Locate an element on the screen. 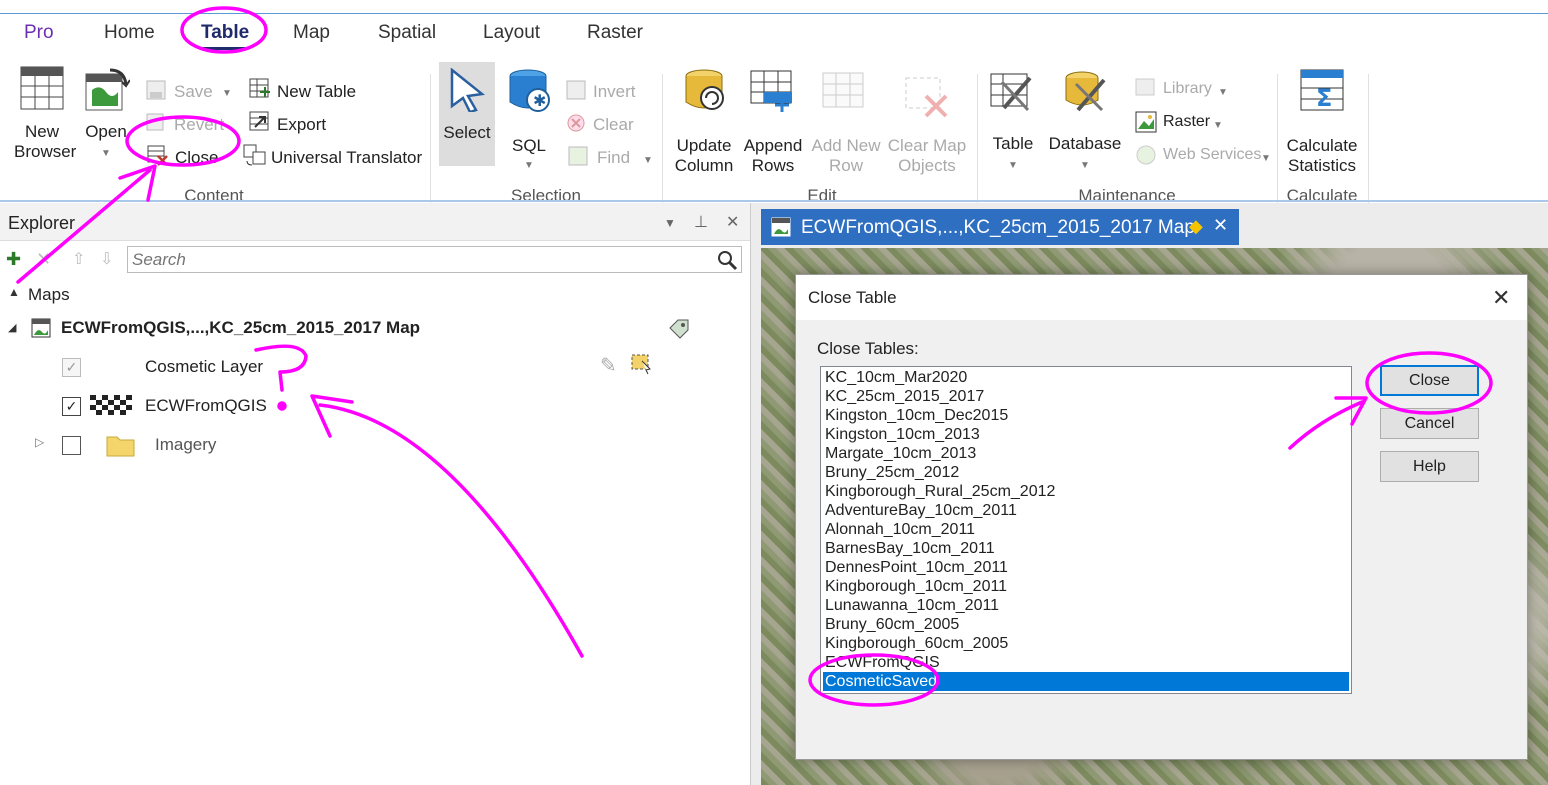  tab-pro: Pro is located at coordinates (39, 33).